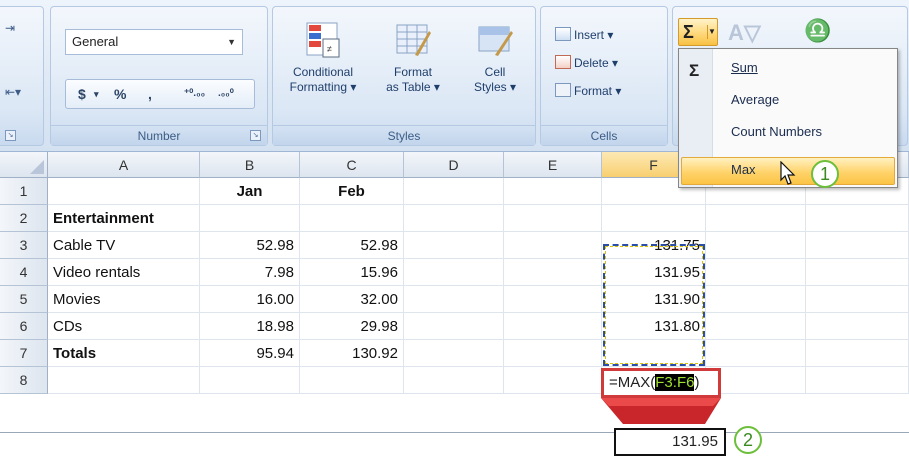 This screenshot has width=909, height=471. Describe the element at coordinates (553, 380) in the screenshot. I see `cell-e8` at that location.